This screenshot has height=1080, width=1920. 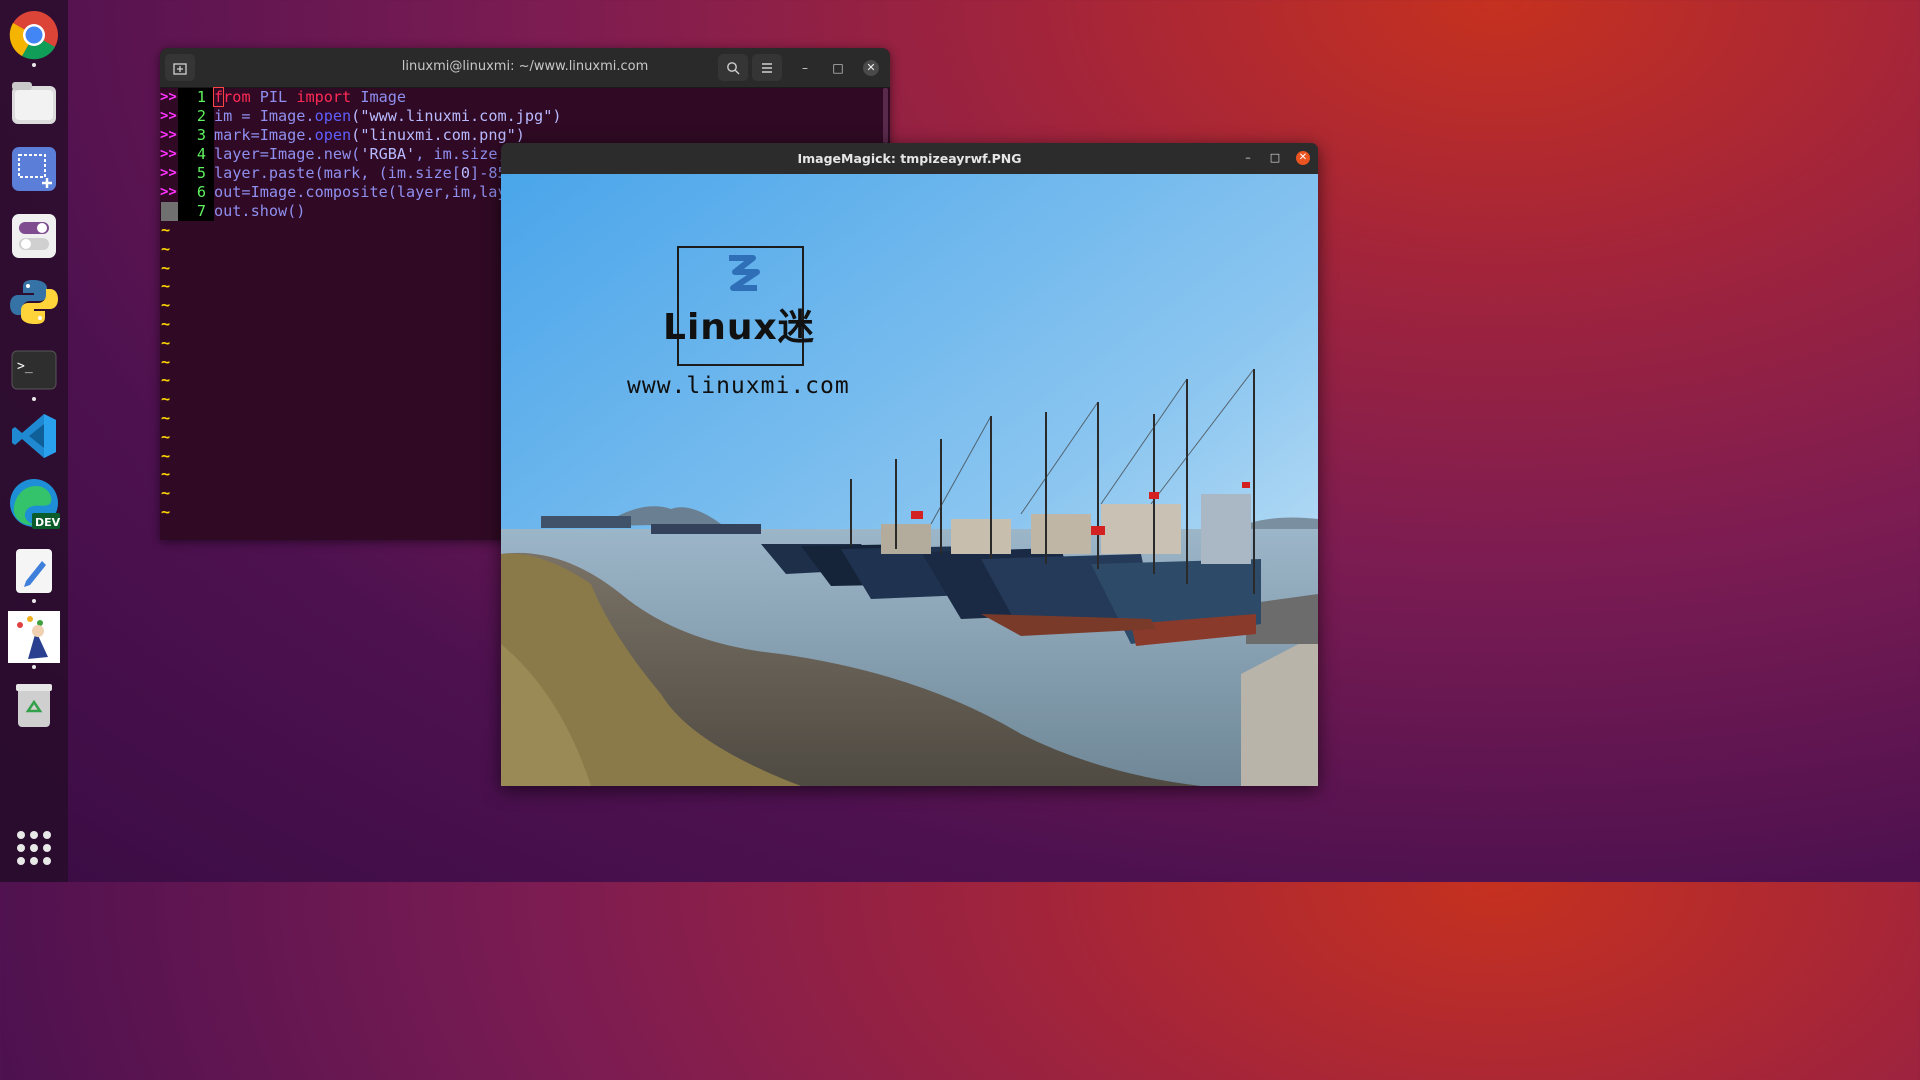 What do you see at coordinates (201, 116) in the screenshot?
I see `line-number: 2` at bounding box center [201, 116].